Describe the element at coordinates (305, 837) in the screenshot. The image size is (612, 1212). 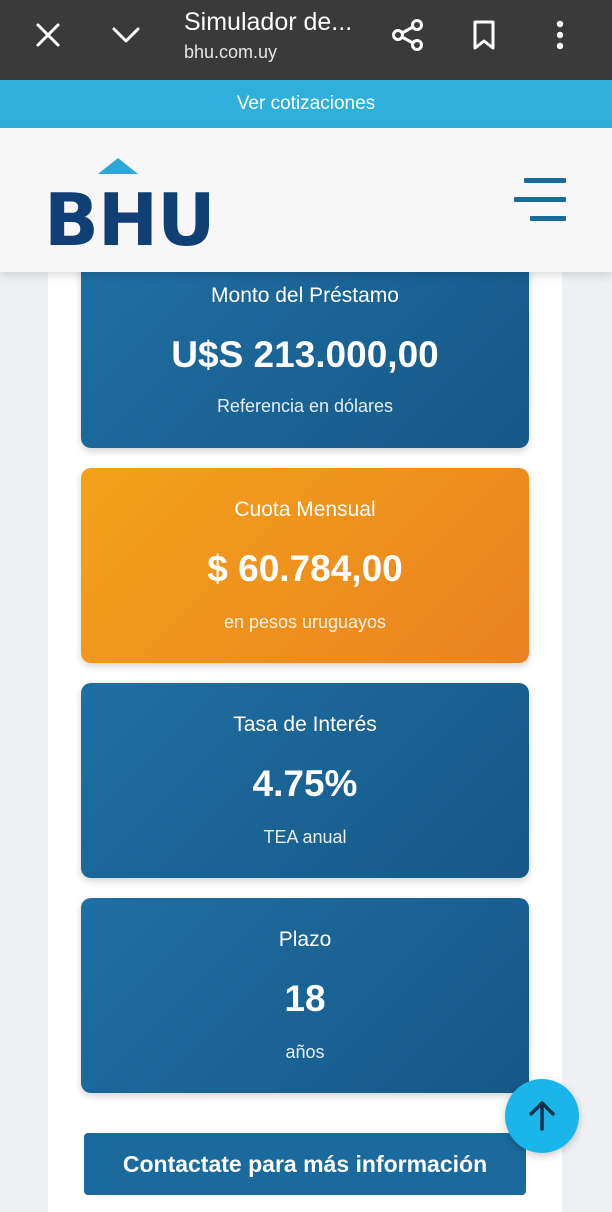
I see `tasa-sub: TEA anual` at that location.